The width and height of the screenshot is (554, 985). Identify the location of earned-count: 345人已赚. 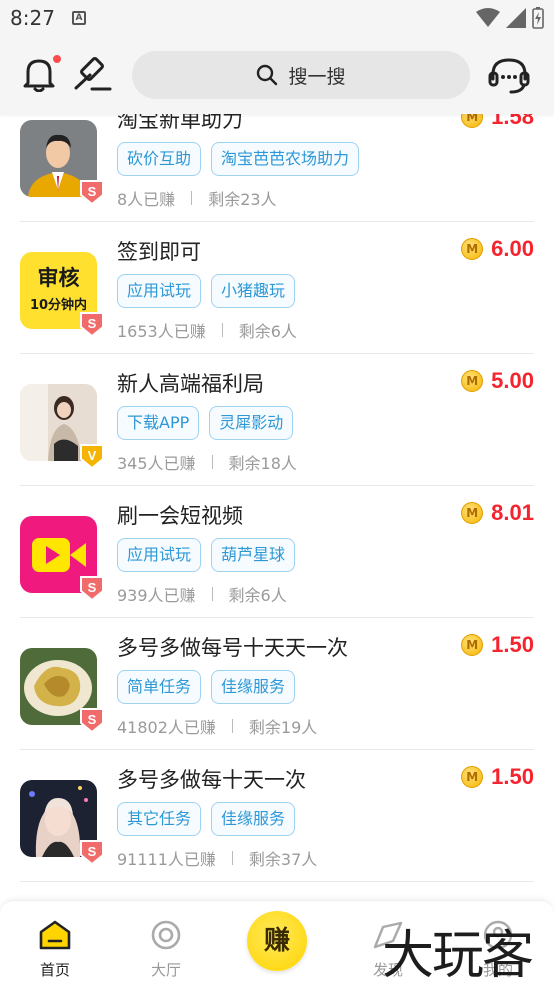
(156, 463).